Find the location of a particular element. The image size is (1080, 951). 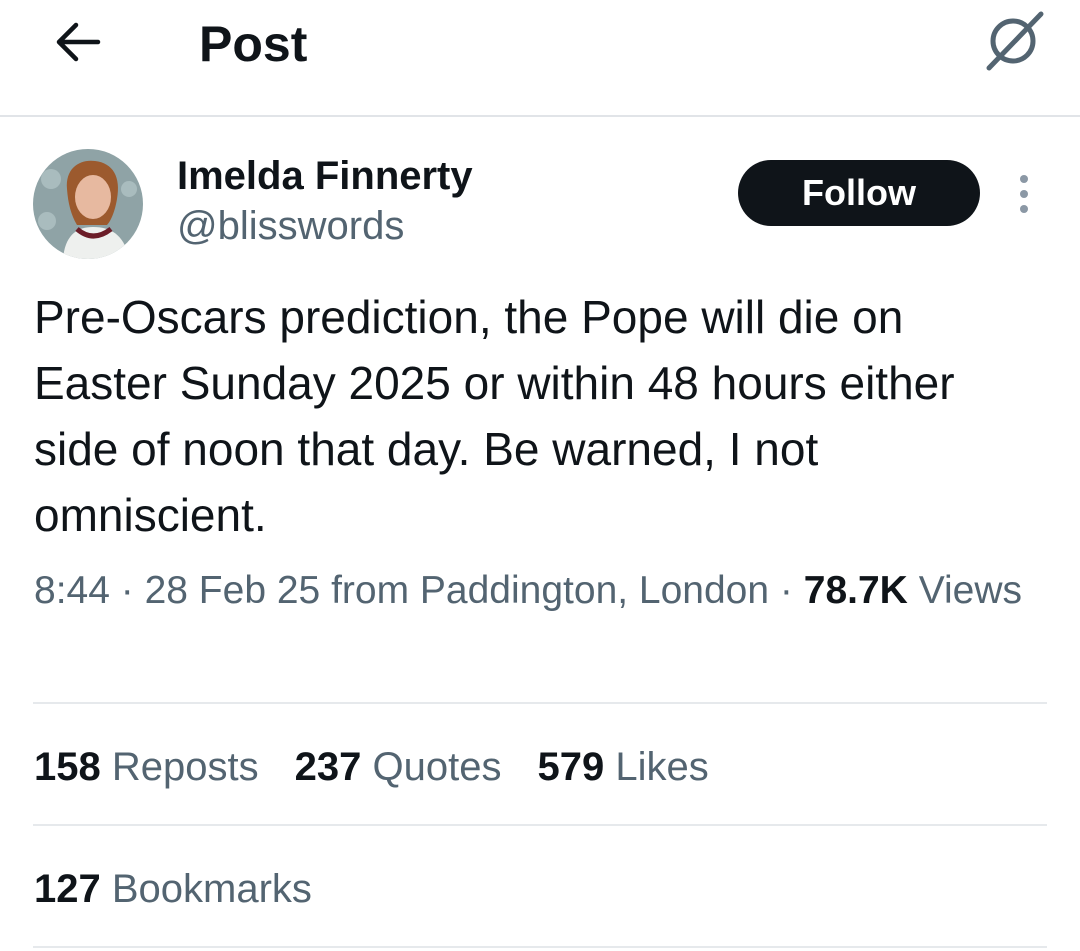

post-location: from Paddington, London is located at coordinates (550, 590).